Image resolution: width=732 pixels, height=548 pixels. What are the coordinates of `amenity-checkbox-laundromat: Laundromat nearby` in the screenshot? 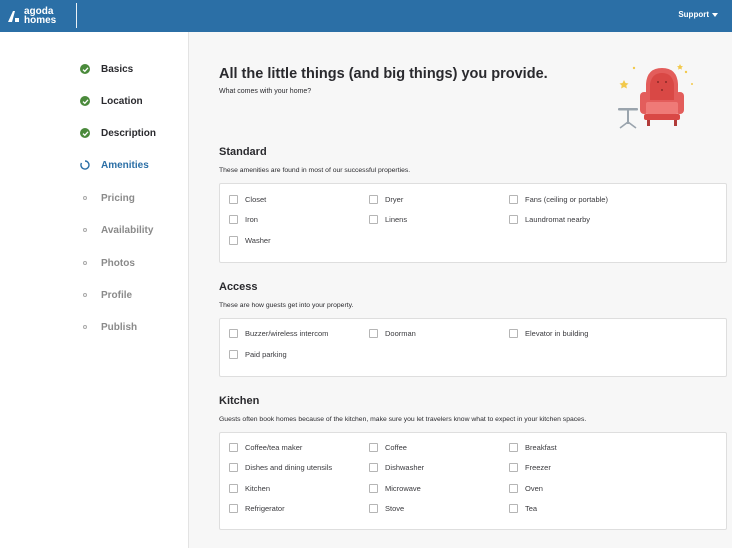 It's located at (549, 219).